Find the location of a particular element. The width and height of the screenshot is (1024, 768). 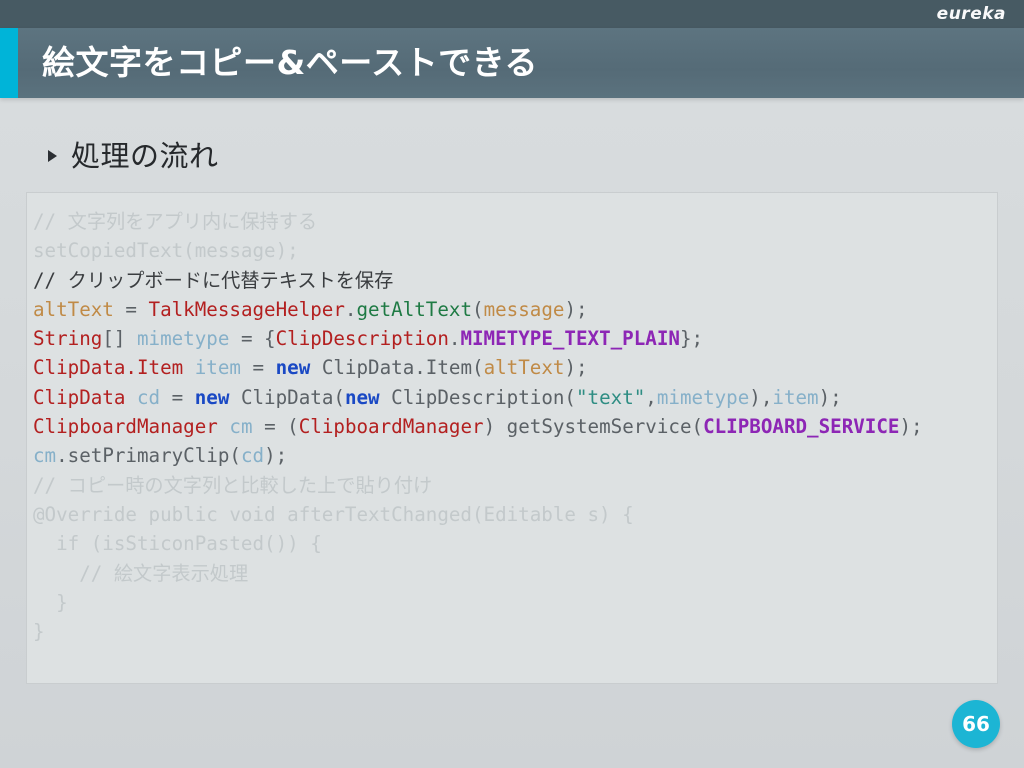

code-token: // 絵文字表示処理 is located at coordinates (141, 573).